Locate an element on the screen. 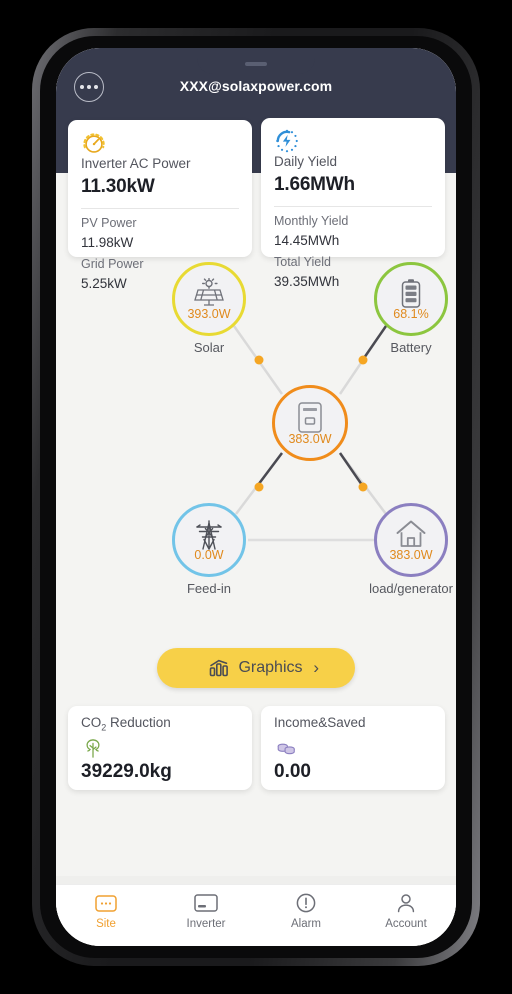 The height and width of the screenshot is (994, 512). flow-node-inverter: 383.0W is located at coordinates (310, 423).